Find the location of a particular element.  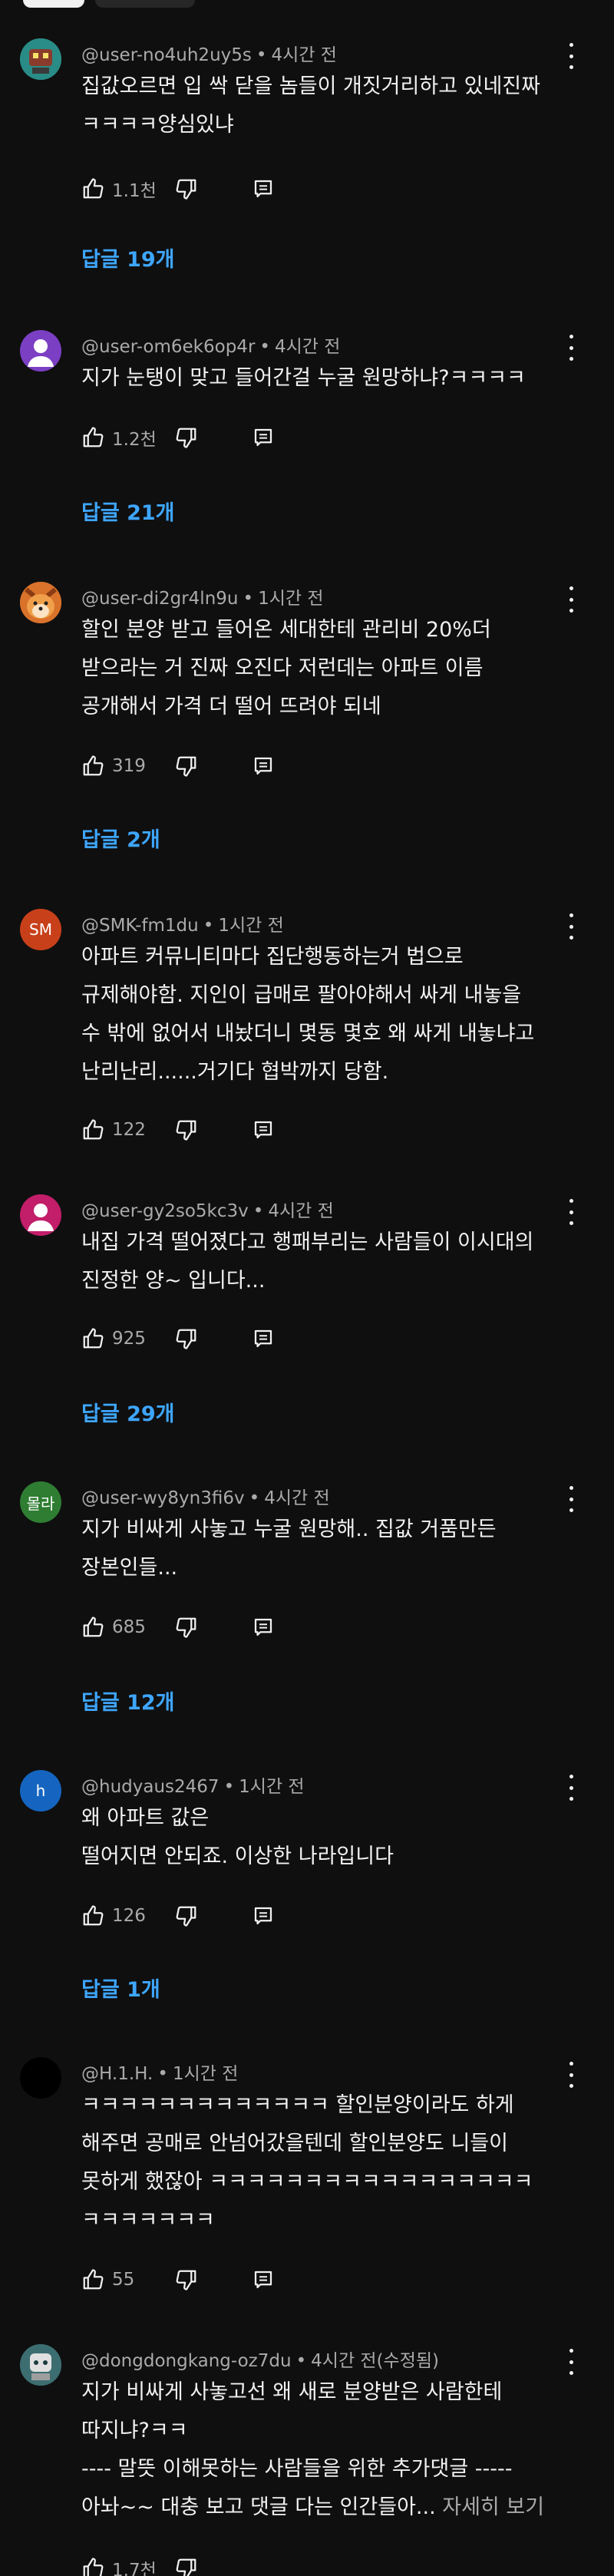

comment-author: @H.1.H. is located at coordinates (117, 2074).